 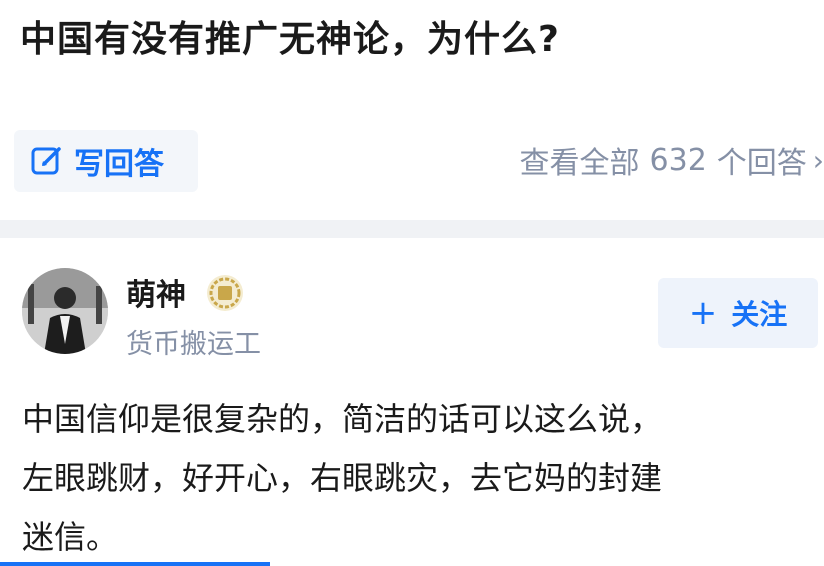 I want to click on plus-icon: +, so click(x=703, y=313).